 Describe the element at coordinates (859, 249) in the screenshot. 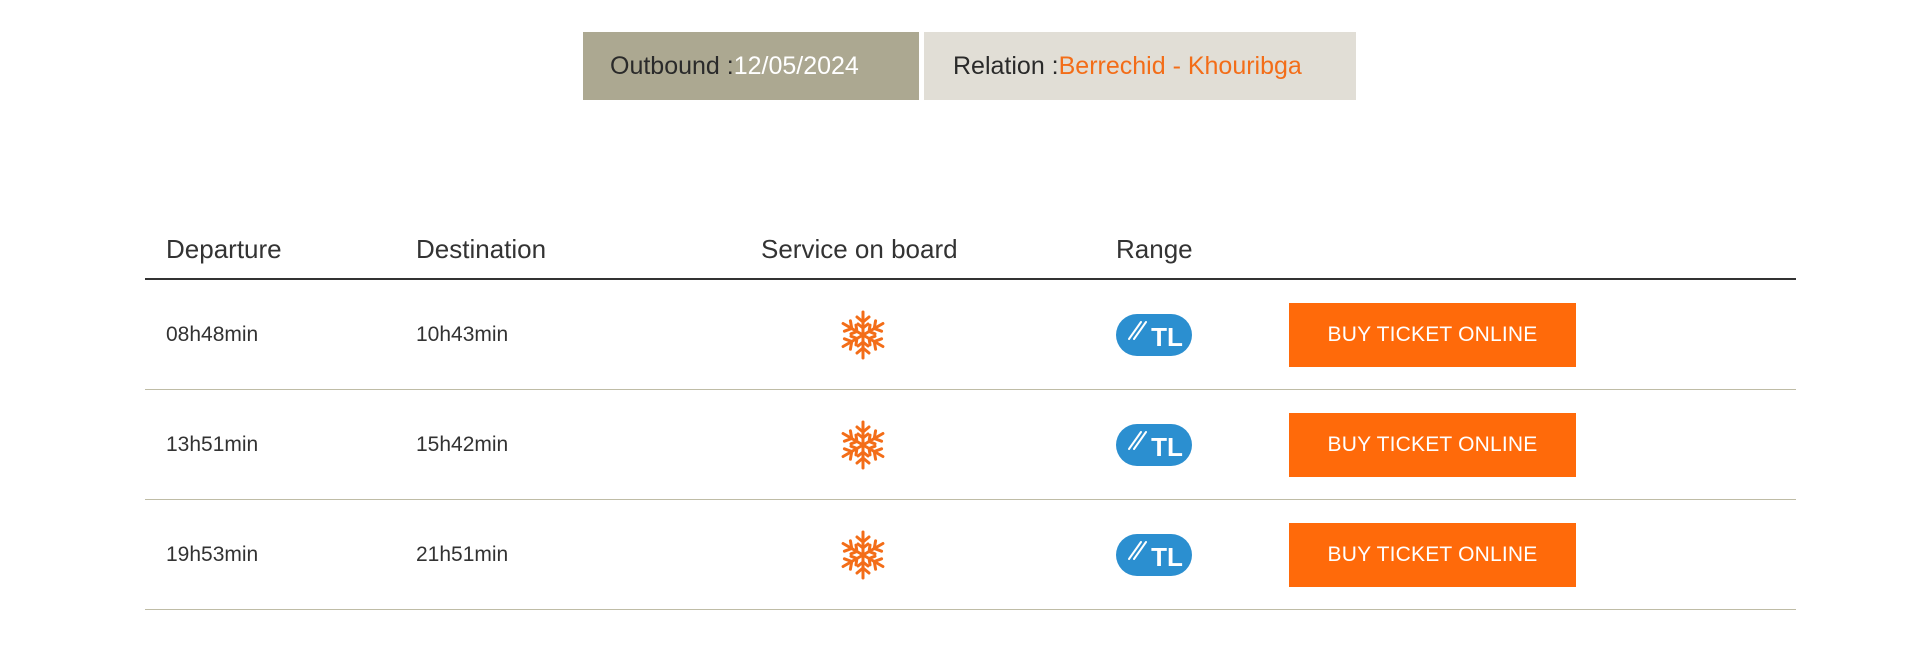

I see `header-service: Service on board` at that location.